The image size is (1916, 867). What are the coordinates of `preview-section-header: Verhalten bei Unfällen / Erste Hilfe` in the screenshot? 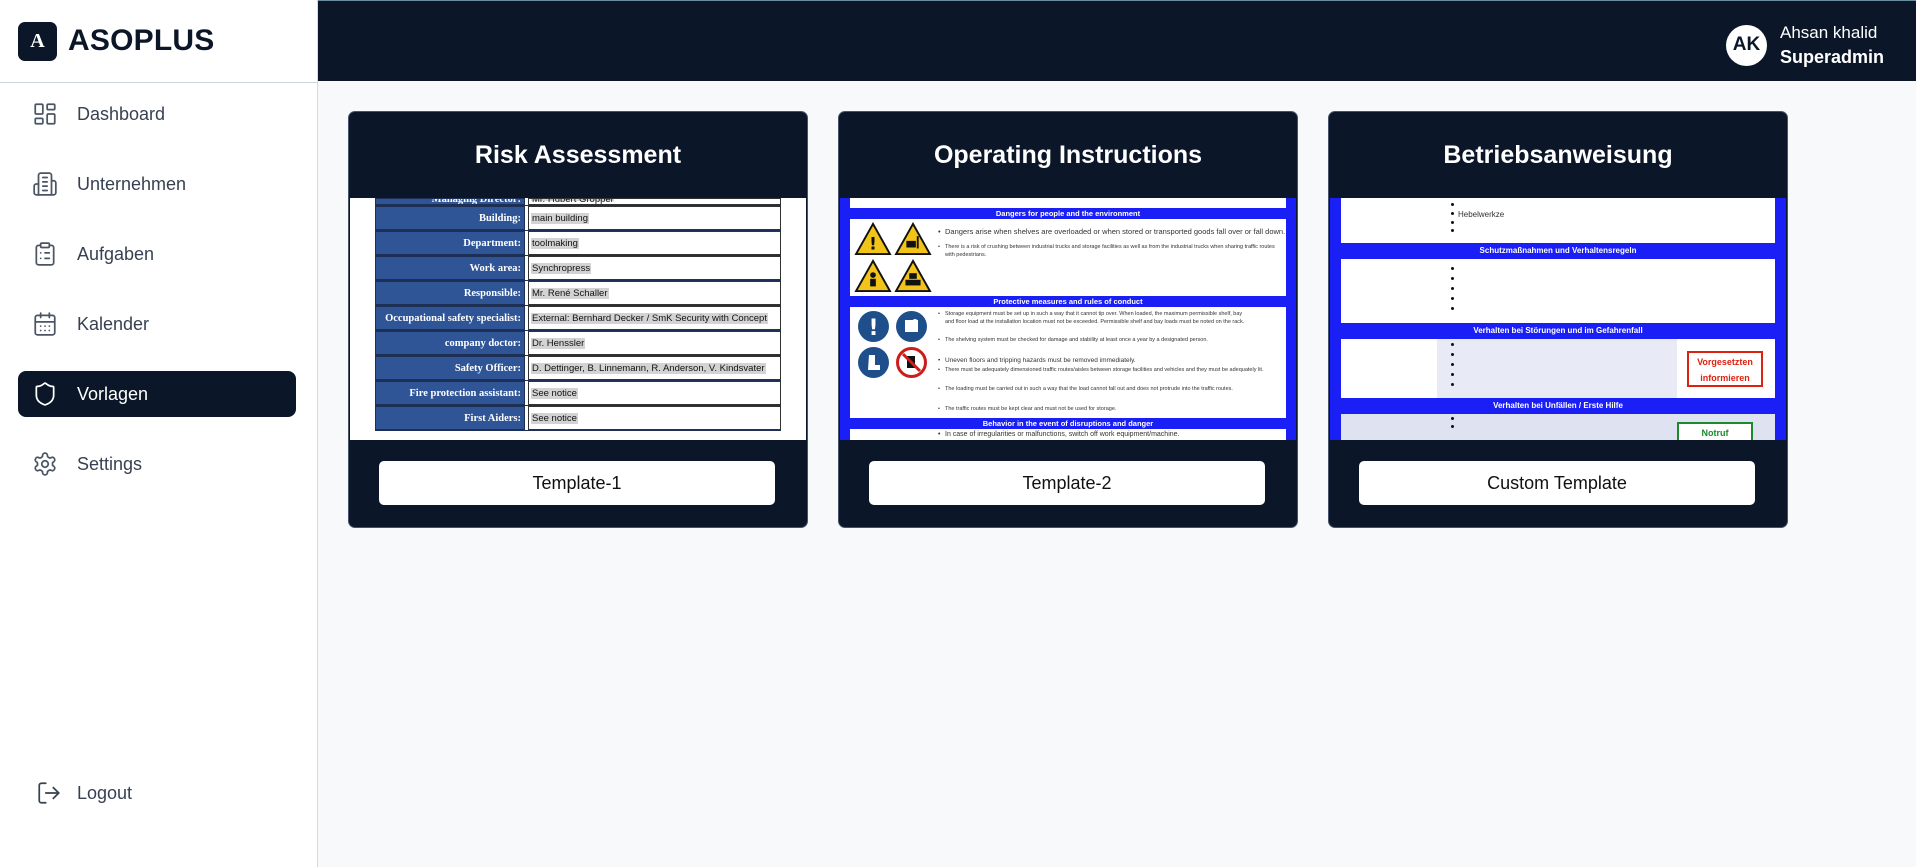 It's located at (1558, 405).